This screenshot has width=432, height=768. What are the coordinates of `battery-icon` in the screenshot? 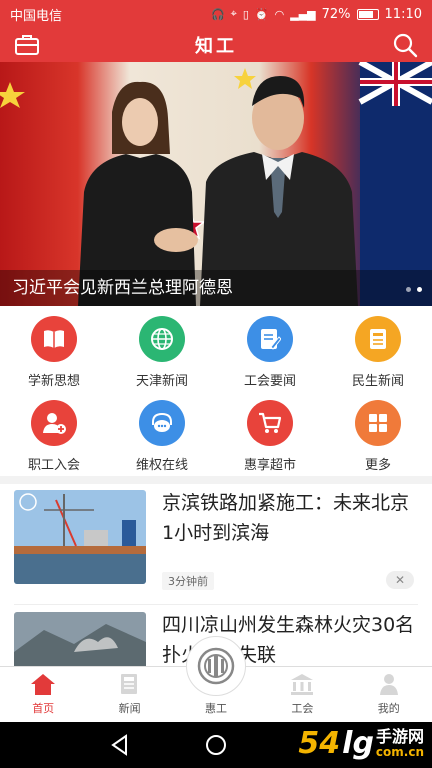 It's located at (367, 14).